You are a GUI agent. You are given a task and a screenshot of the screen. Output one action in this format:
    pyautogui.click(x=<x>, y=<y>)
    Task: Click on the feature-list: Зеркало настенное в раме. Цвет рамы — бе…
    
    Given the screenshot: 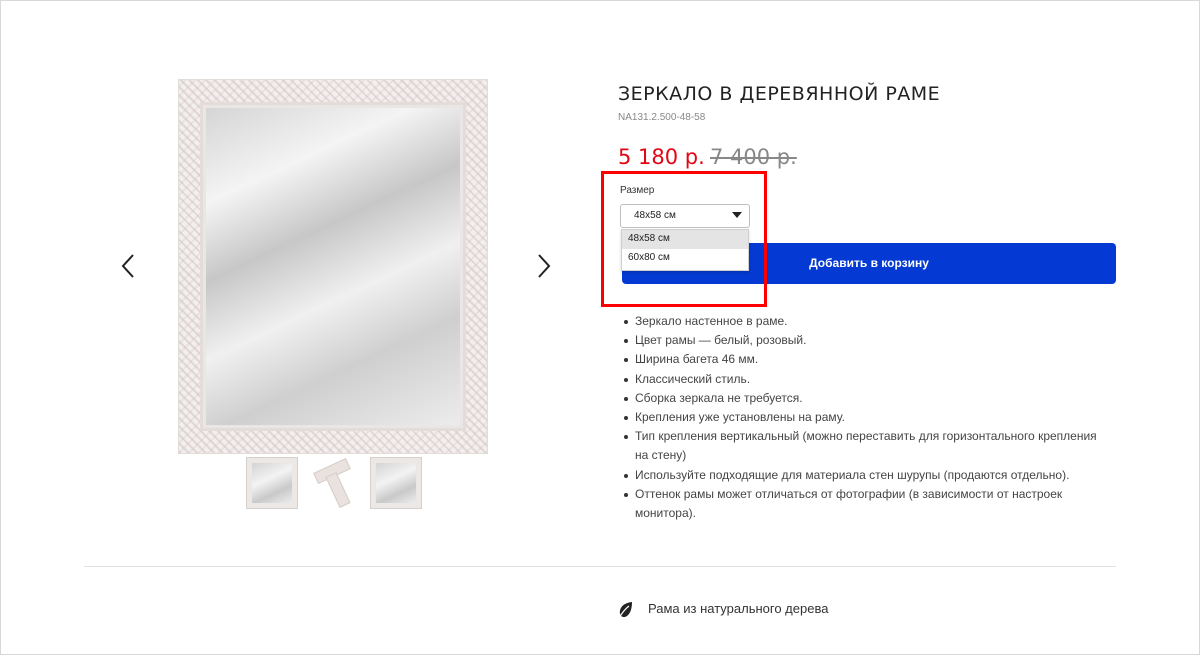 What is the action you would take?
    pyautogui.click(x=862, y=417)
    